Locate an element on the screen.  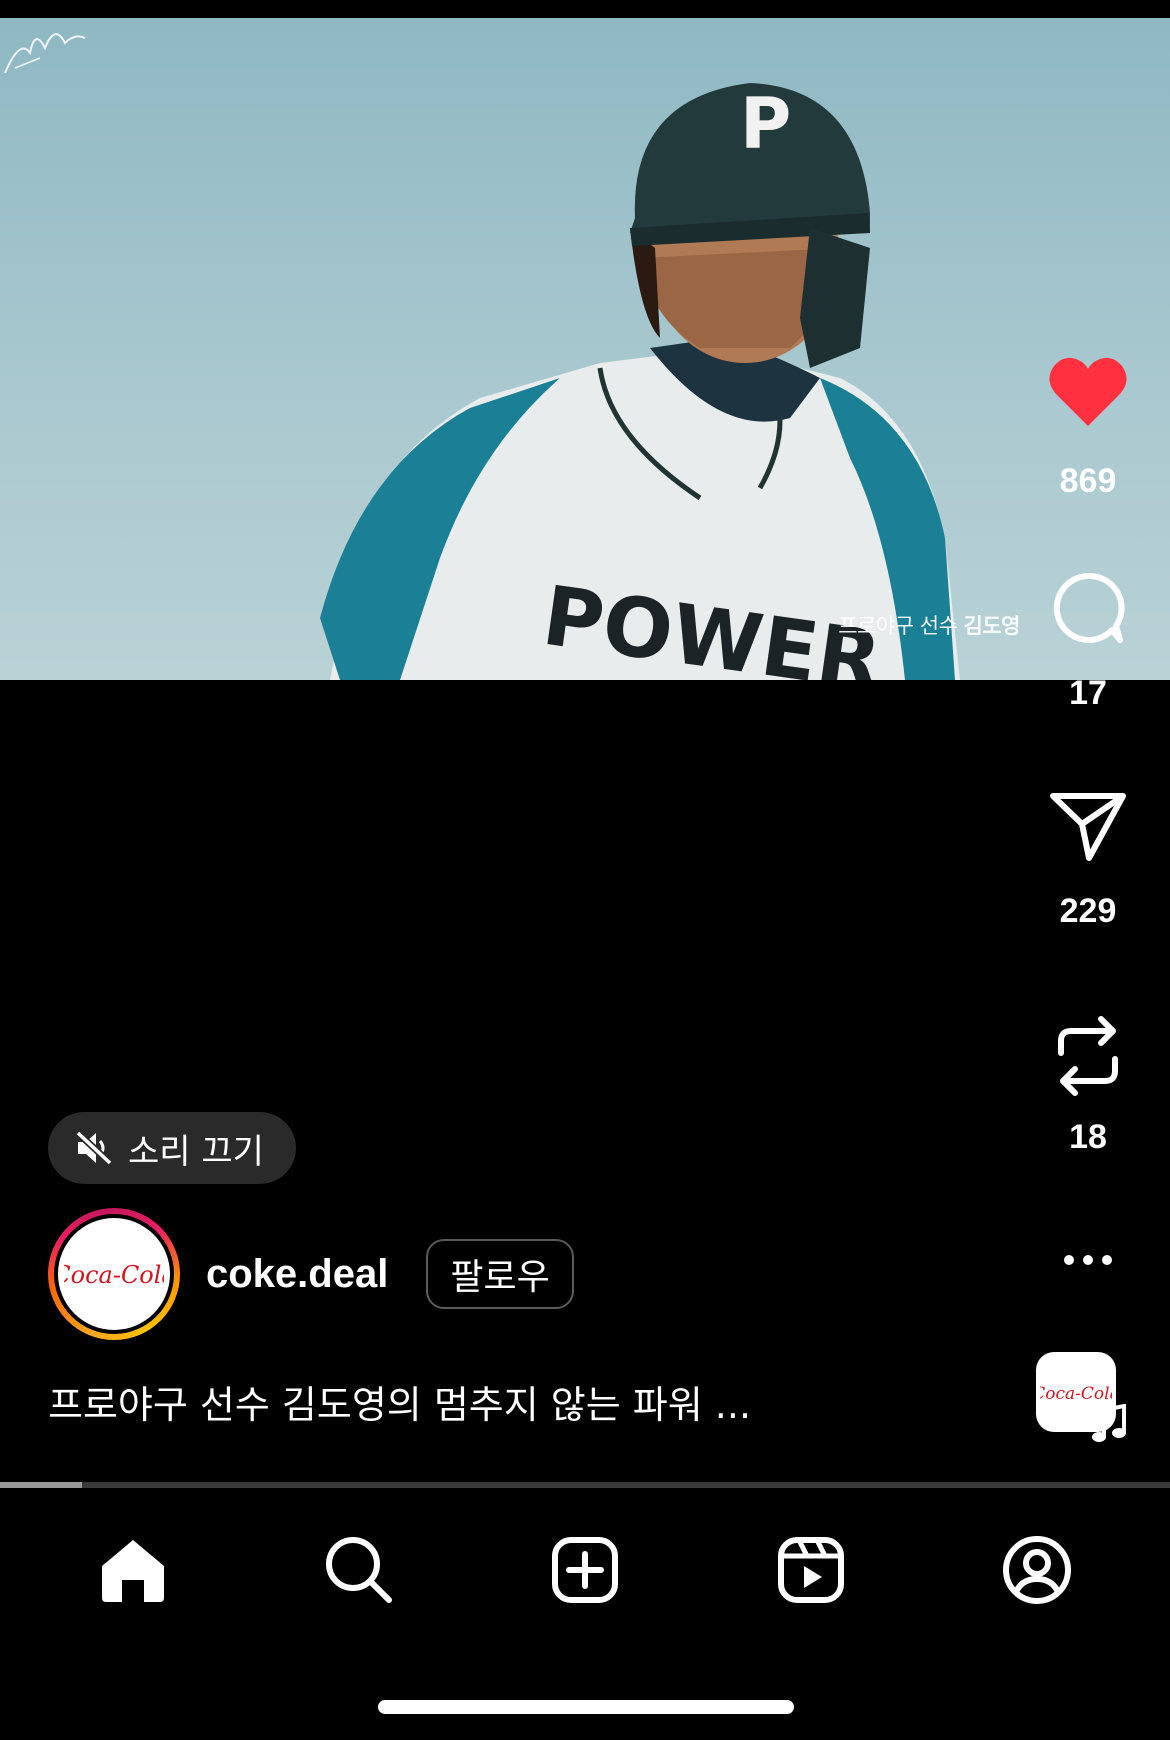
bottom-nav is located at coordinates (585, 1570).